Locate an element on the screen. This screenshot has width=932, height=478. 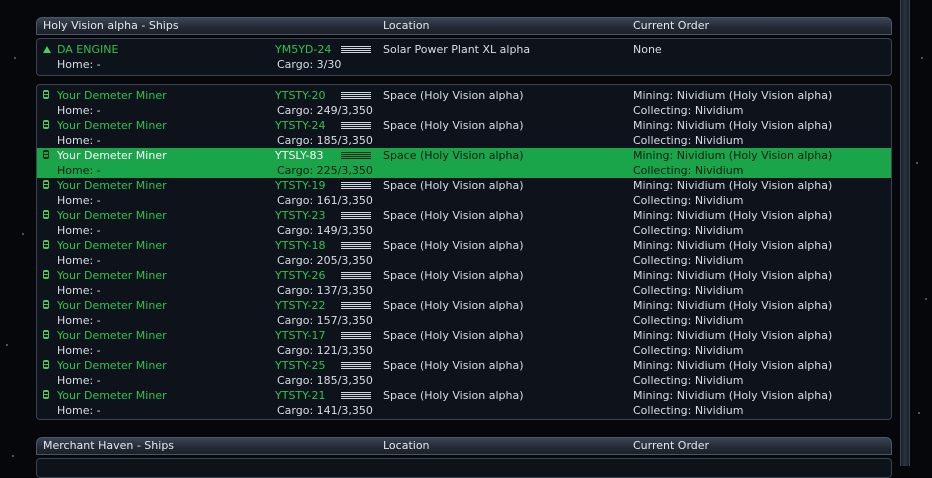
ship-cargo: Cargo: 121/3,350 is located at coordinates (325, 350).